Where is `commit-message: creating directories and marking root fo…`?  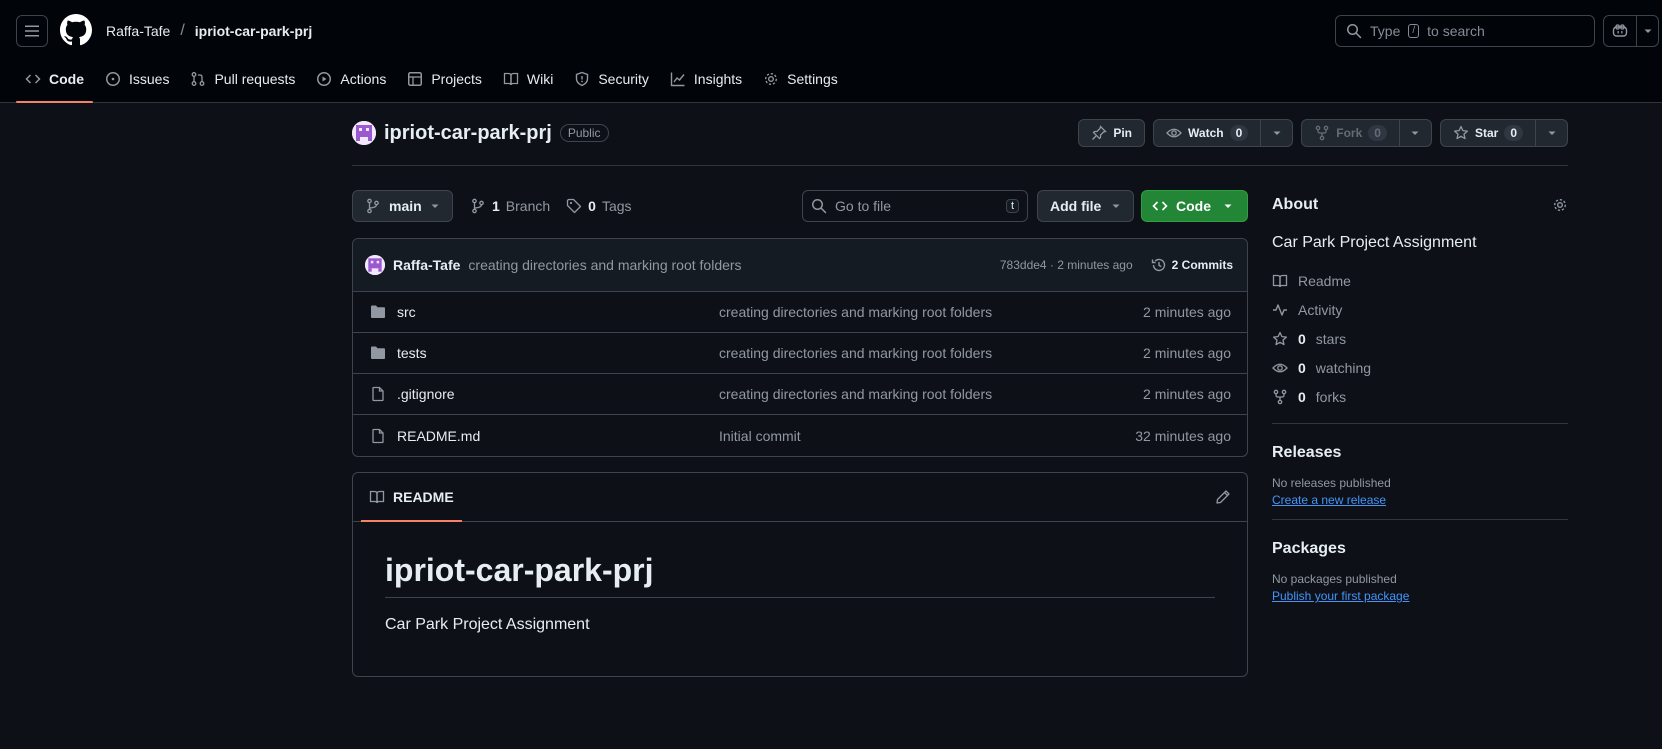 commit-message: creating directories and marking root fo… is located at coordinates (604, 265).